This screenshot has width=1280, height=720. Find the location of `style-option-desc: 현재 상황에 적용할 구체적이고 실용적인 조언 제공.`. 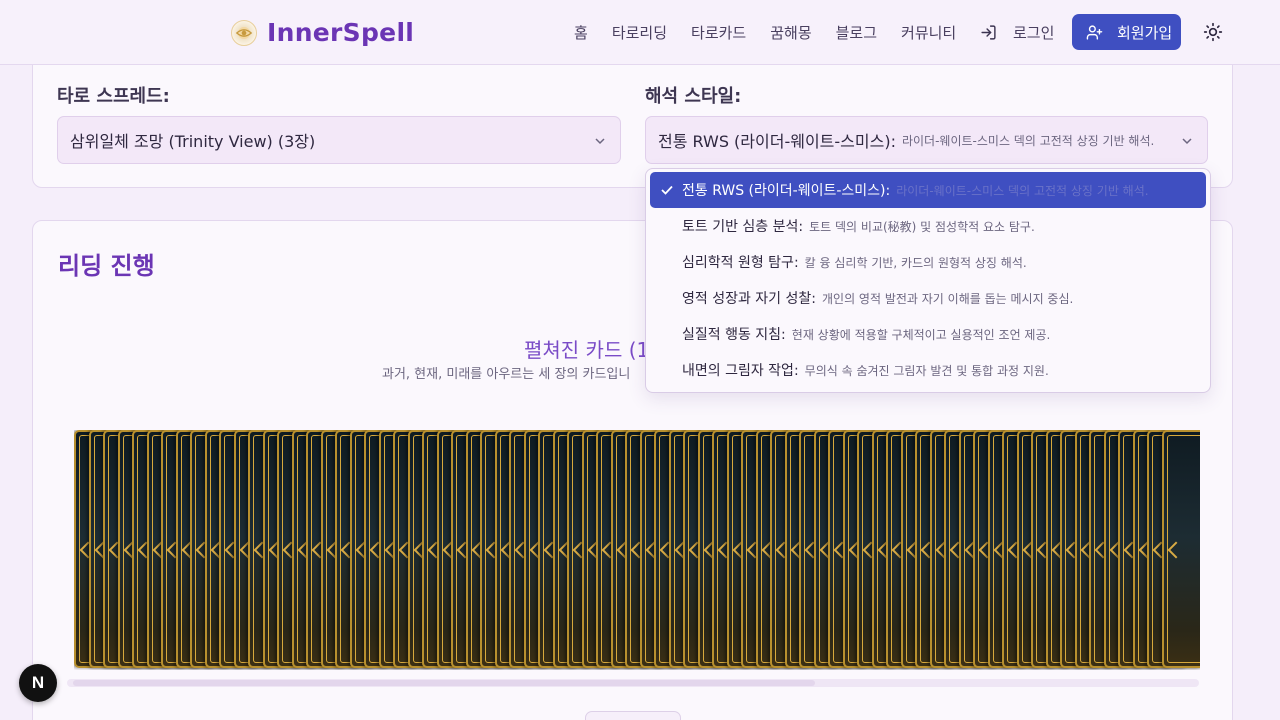

style-option-desc: 현재 상황에 적용할 구체적이고 실용적인 조언 제공. is located at coordinates (921, 334).